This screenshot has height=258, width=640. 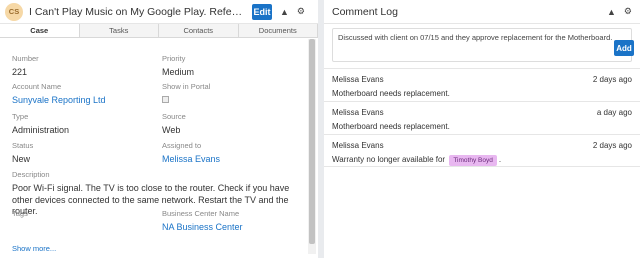 I want to click on assigned-label: Assigned to, so click(x=182, y=145).